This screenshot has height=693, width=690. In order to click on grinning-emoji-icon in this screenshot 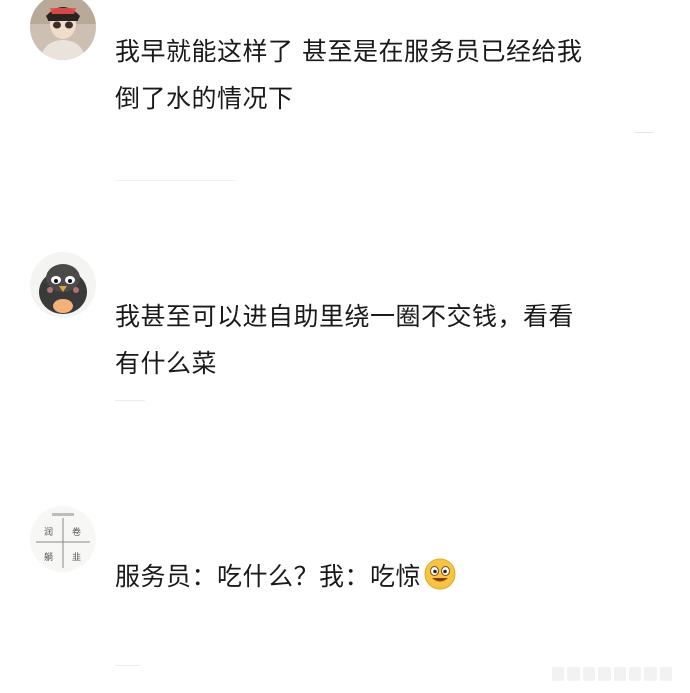, I will do `click(440, 574)`.